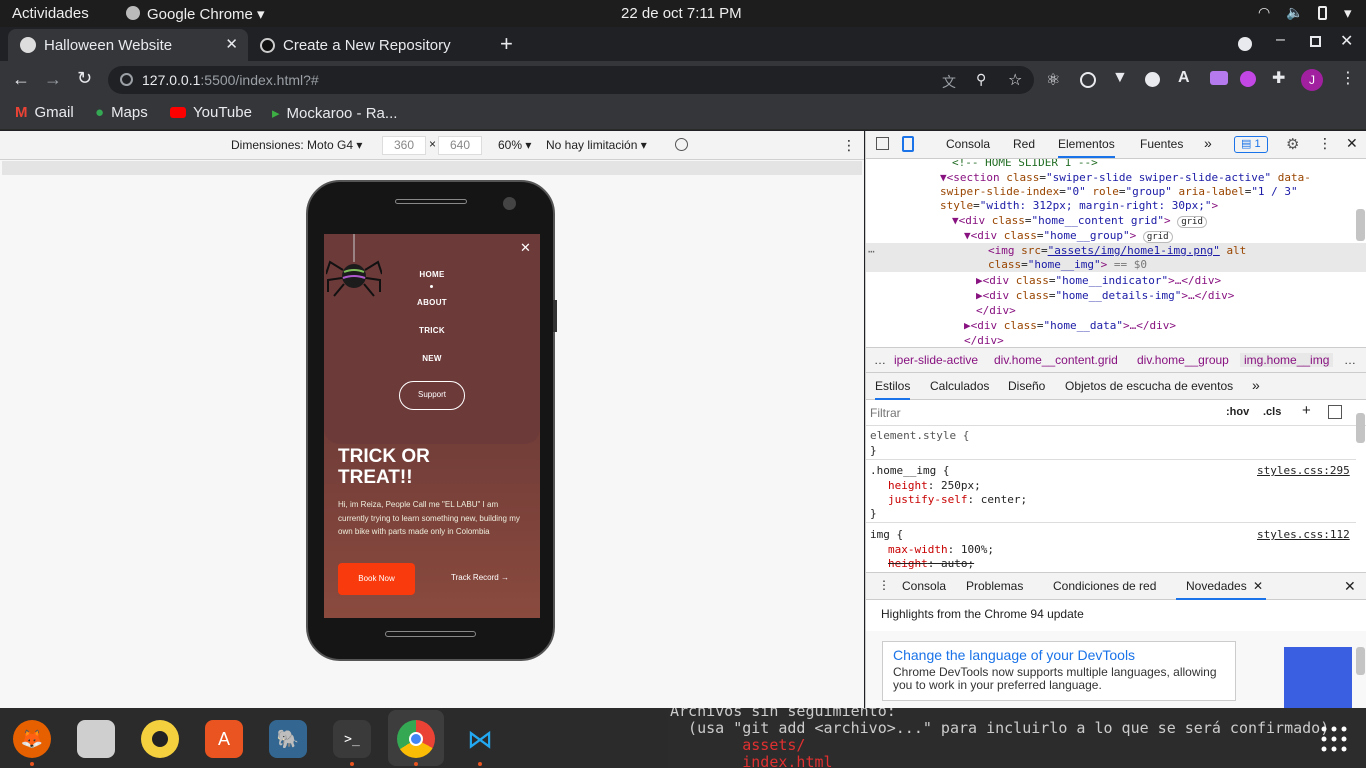 The height and width of the screenshot is (768, 1366). I want to click on chrome-menu-icon: ⋮, so click(1348, 78).